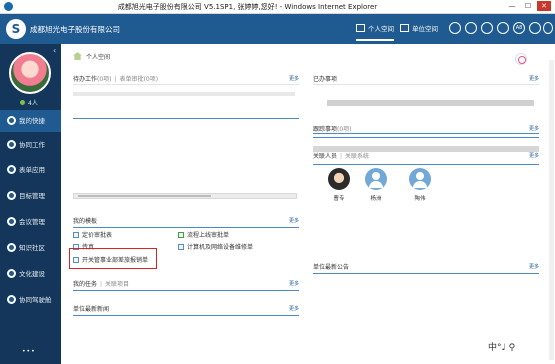 The height and width of the screenshot is (364, 555). I want to click on tracking-header: 跟踪事项(0项), so click(332, 128).